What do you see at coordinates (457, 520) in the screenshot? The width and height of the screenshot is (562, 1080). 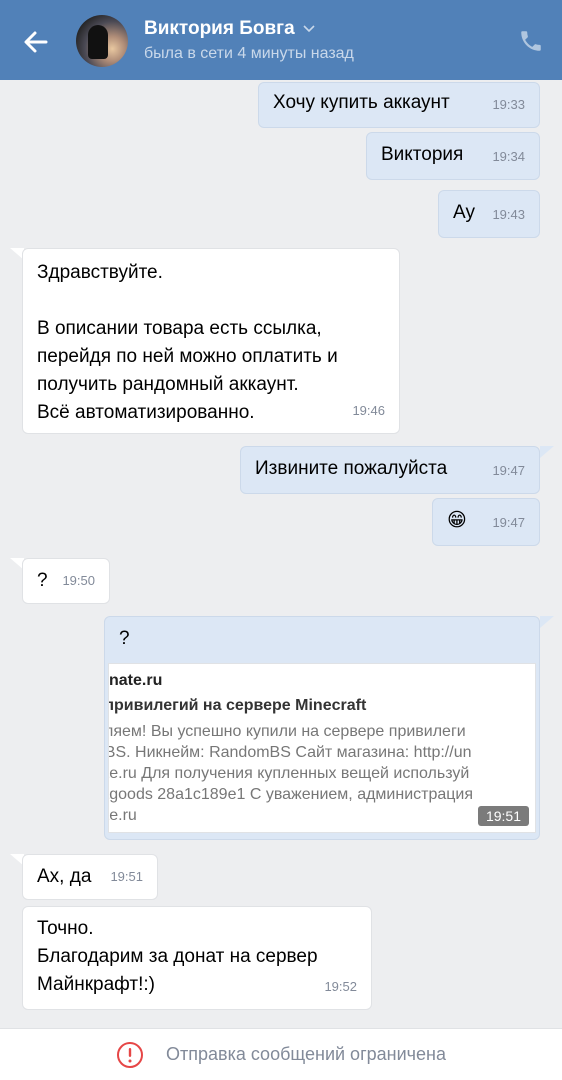 I see `message-emoji: 😁` at bounding box center [457, 520].